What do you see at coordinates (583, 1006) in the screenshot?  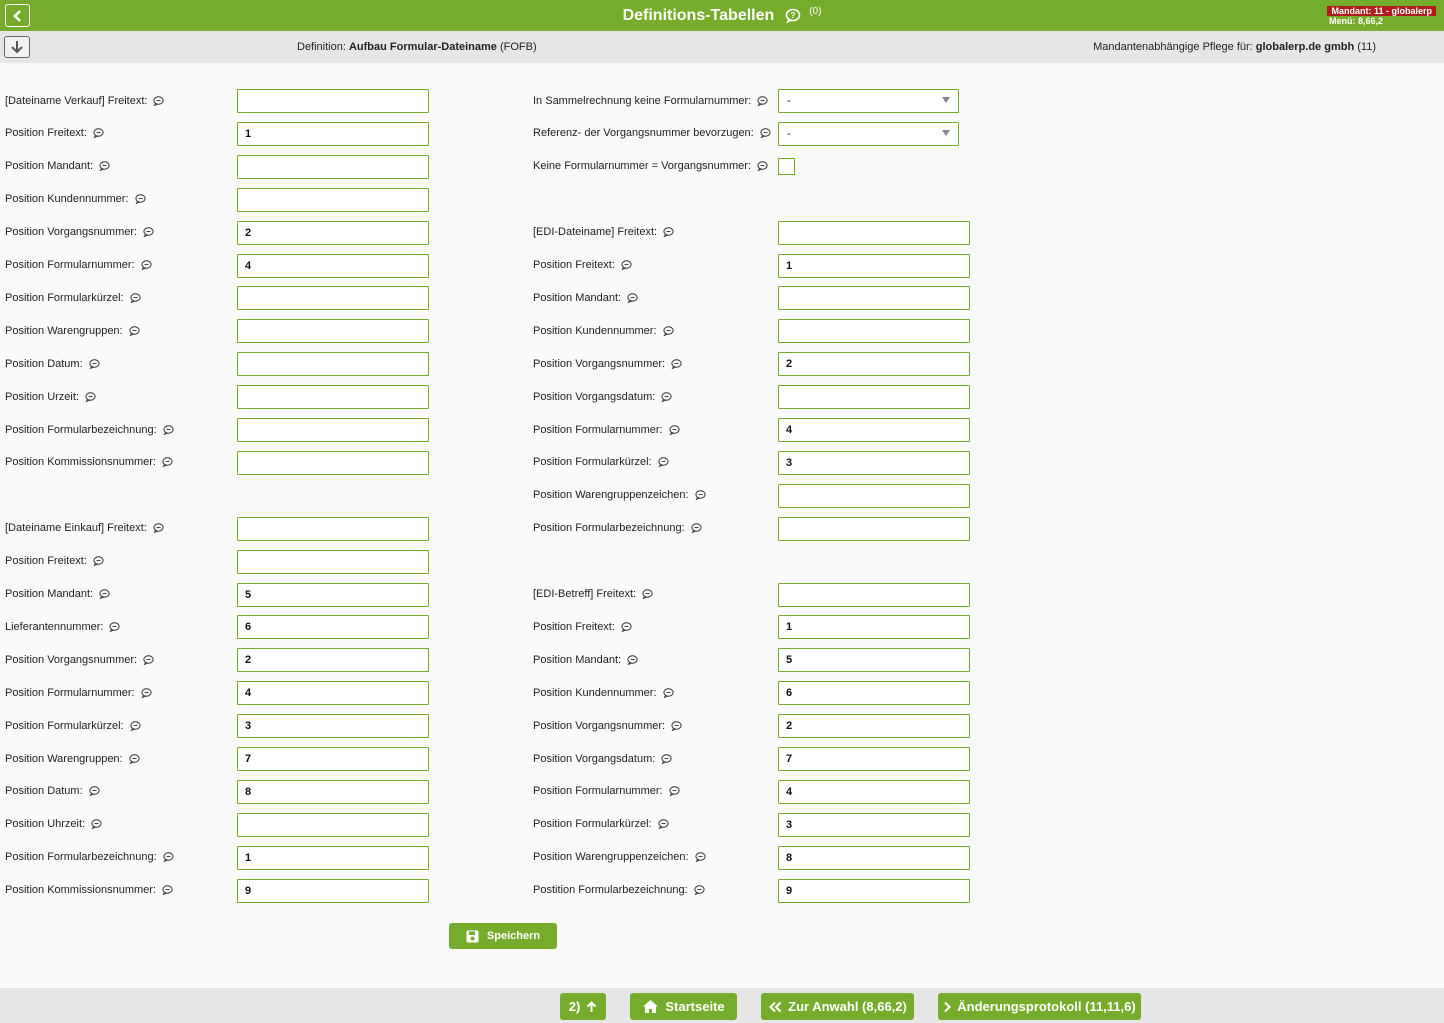 I see `scroll-up-button: 2)` at bounding box center [583, 1006].